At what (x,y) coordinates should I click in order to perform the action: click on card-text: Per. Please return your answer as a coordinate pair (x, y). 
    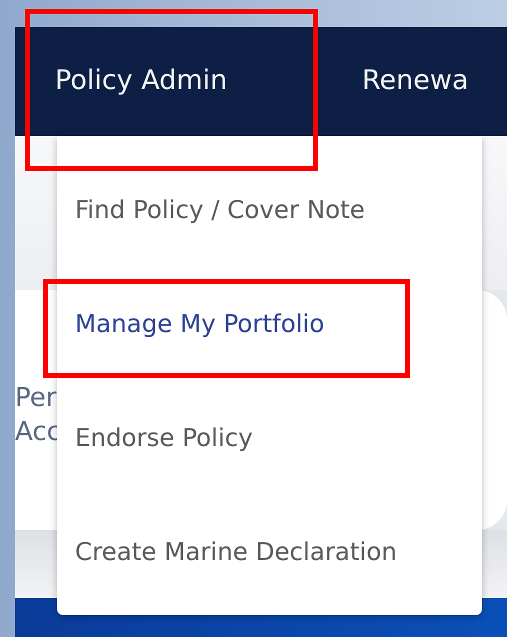
    Looking at the image, I should click on (35, 398).